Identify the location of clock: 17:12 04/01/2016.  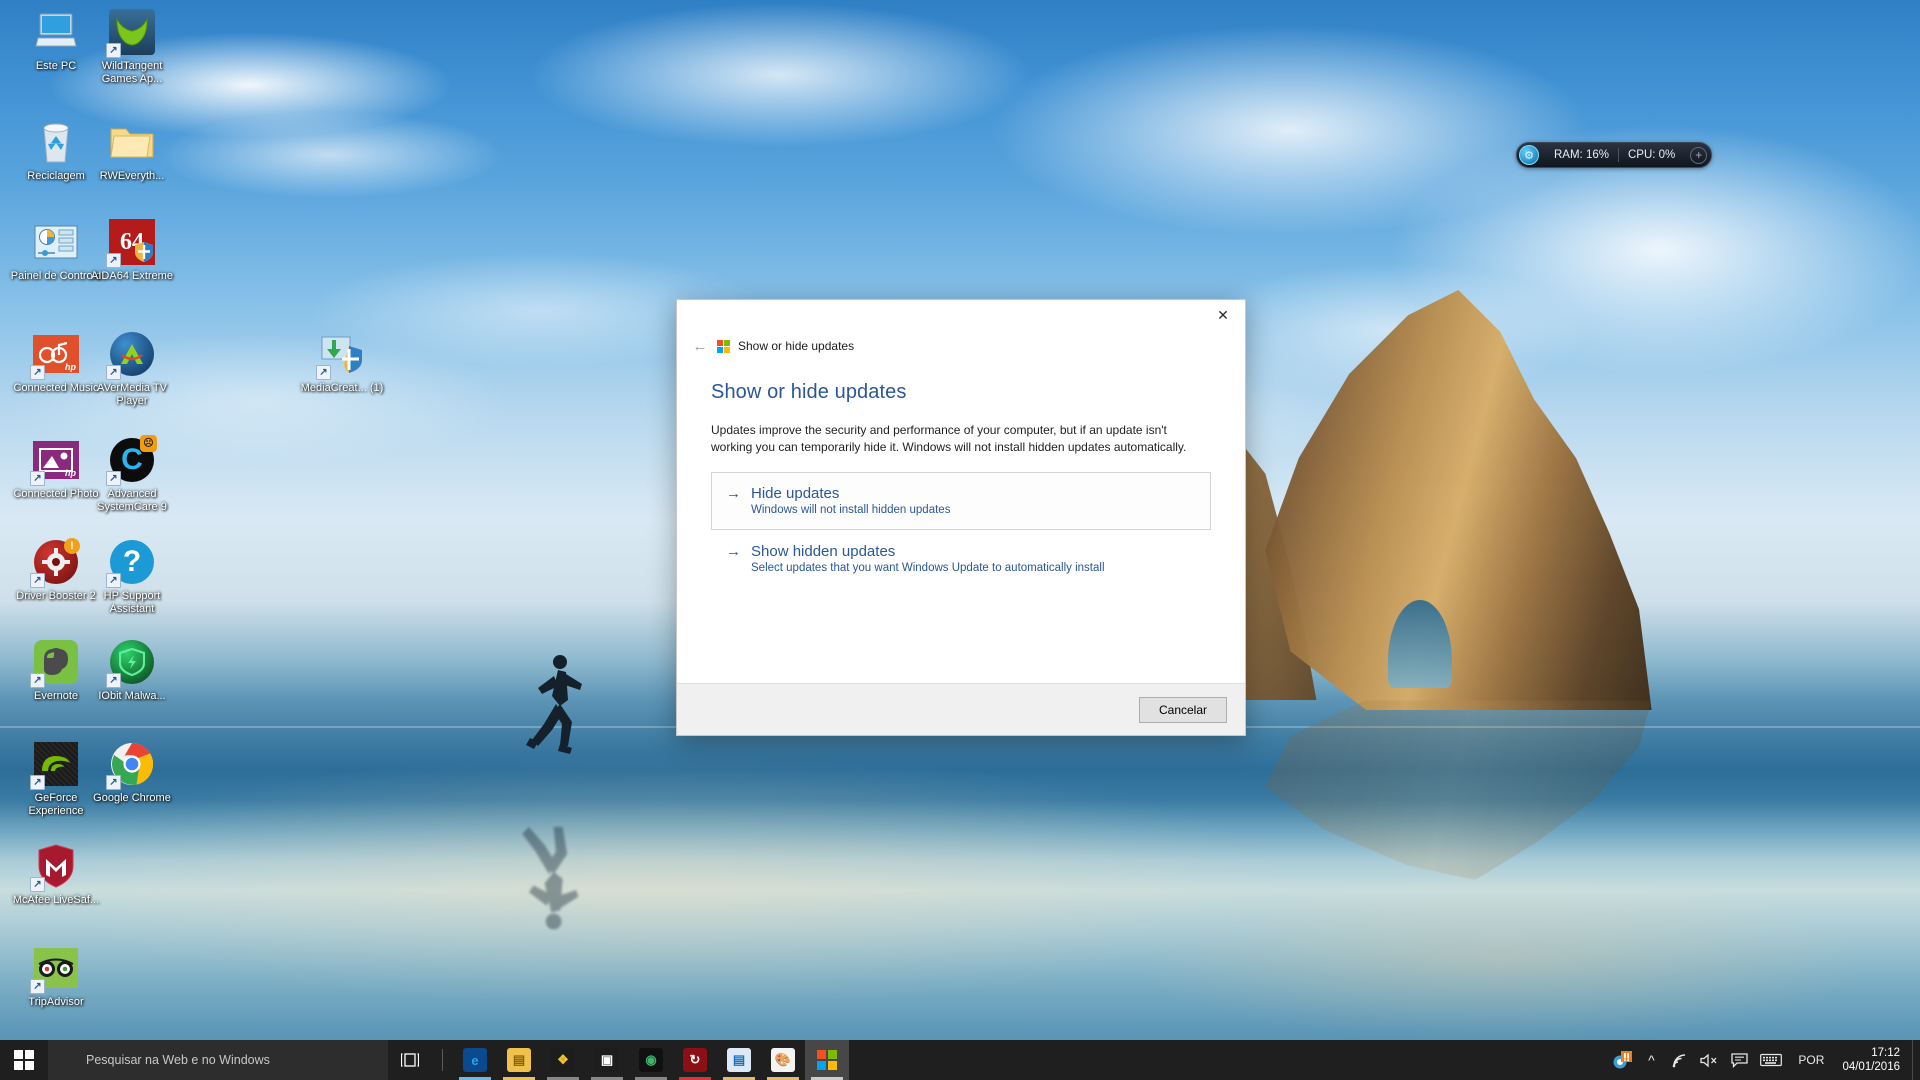
(1873, 1060).